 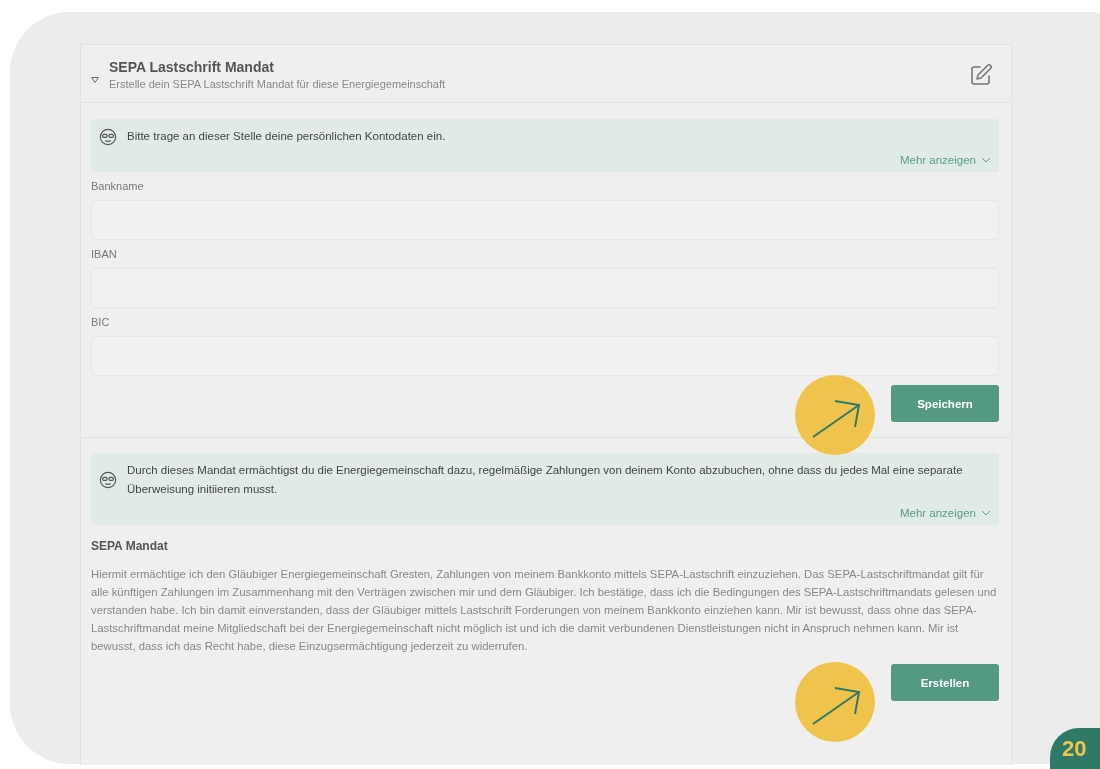 What do you see at coordinates (544, 610) in the screenshot?
I see `mandate-text: Hiermit ermächtige ich den Gläubiger Energiegemeinschaft Gresten, Zahlungen von meinem Bankkonto mittels SEPA-Lastschrift einzuziehen. Das SEPA-Lastschriftmandat gilt für alle künftigen Zahlungen im Zusammenhang mit den Verträgen zwischen mir und dem Gläubiger. Ich bestätige, dass ich die Bedingungen des SEPA-Lastschriftmandats gelesen und verstanden habe. Ich bin damit einverstanden, dass der Gläubiger mittels Lastschrift Forderungen von meinem Bankkonto einziehen kann. Mir ist bewusst, dass ohne das SEPA-Lastschriftmandat meine Mitgliedschaft bei der Energiegemeinschaft nicht möglich ist und ich die damit verbundenen Dienstleistungen nicht in Anspruch nehmen kann. Mir ist bewusst, dass ich das Recht habe, diese Einzugsermächtigung jederzeit zu widerrufen.` at bounding box center [544, 610].